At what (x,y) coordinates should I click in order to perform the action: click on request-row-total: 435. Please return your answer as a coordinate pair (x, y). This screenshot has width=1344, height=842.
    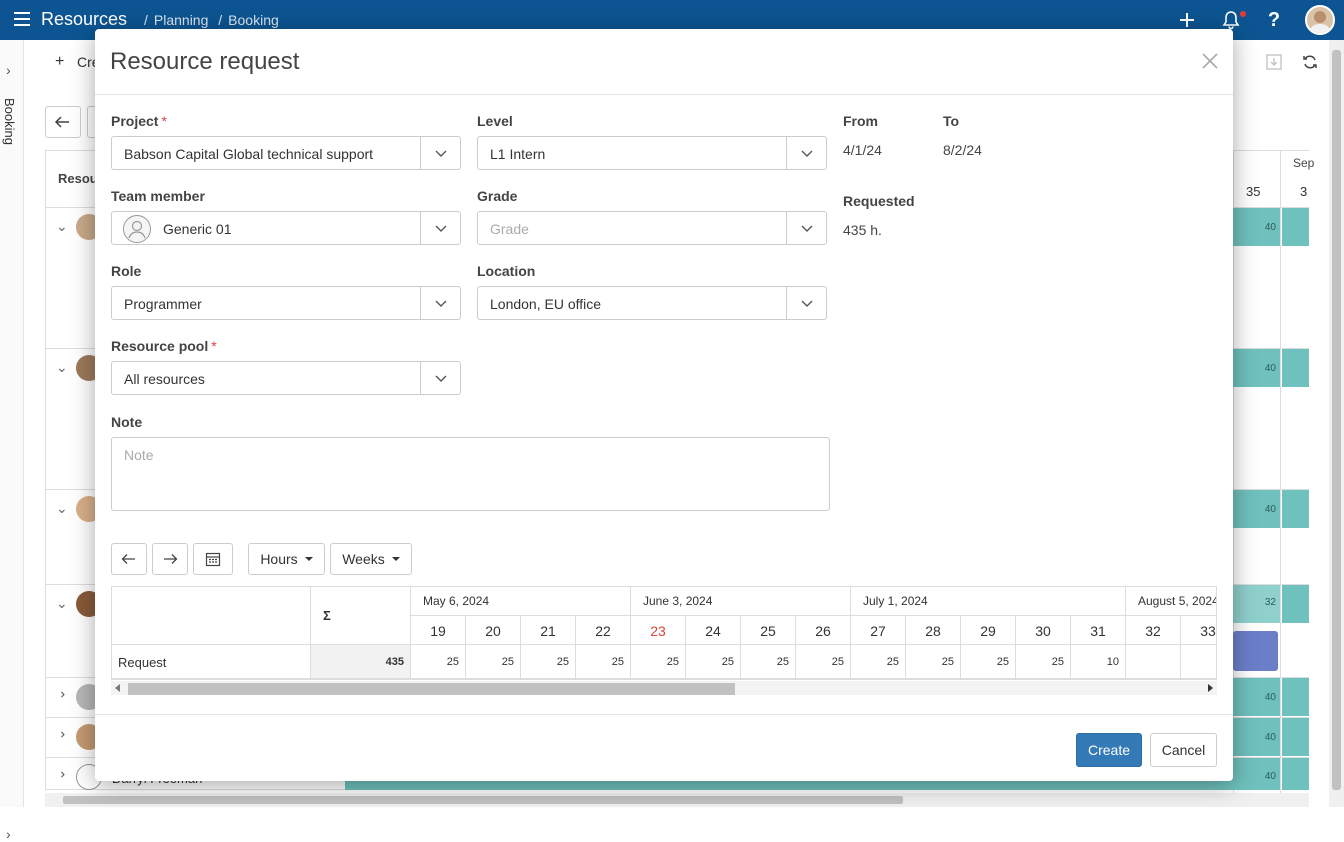
    Looking at the image, I should click on (361, 662).